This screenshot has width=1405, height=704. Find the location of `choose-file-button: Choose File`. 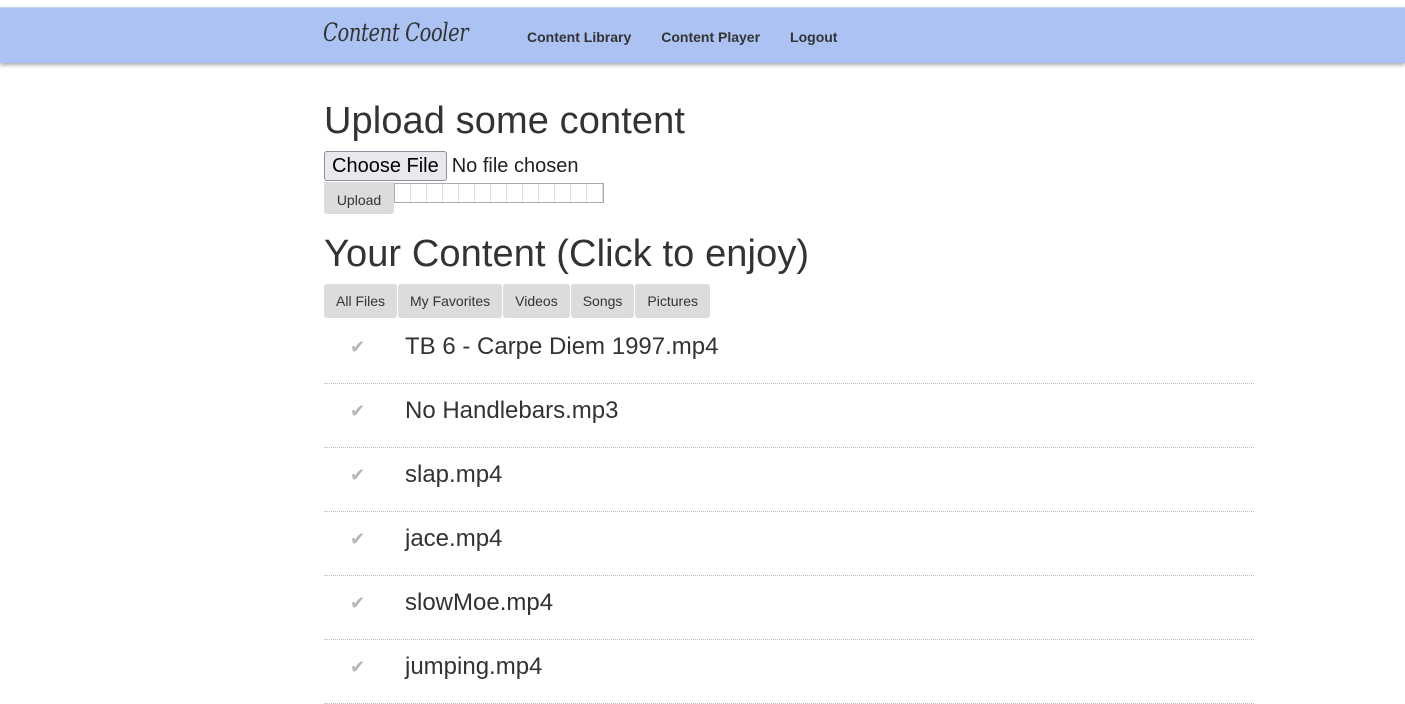

choose-file-button: Choose File is located at coordinates (385, 166).